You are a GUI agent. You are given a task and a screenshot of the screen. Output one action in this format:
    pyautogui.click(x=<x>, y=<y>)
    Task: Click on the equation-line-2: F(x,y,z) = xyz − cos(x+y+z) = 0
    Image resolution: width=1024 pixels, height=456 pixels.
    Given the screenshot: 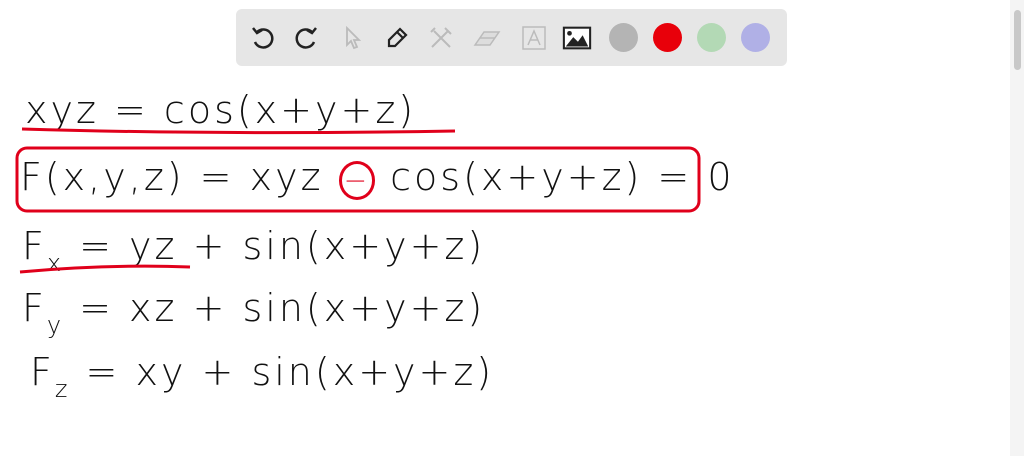 What is the action you would take?
    pyautogui.click(x=377, y=177)
    